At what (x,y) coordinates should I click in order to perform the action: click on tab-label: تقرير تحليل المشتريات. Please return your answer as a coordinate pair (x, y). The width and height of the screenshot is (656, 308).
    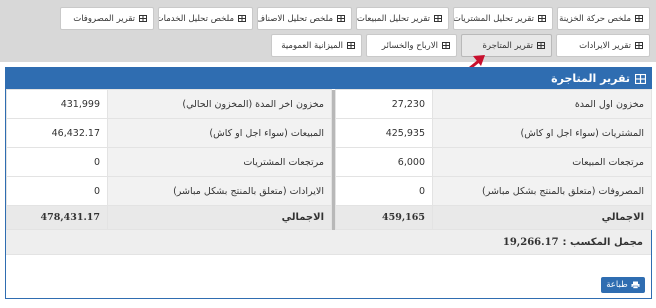
    Looking at the image, I should click on (493, 18).